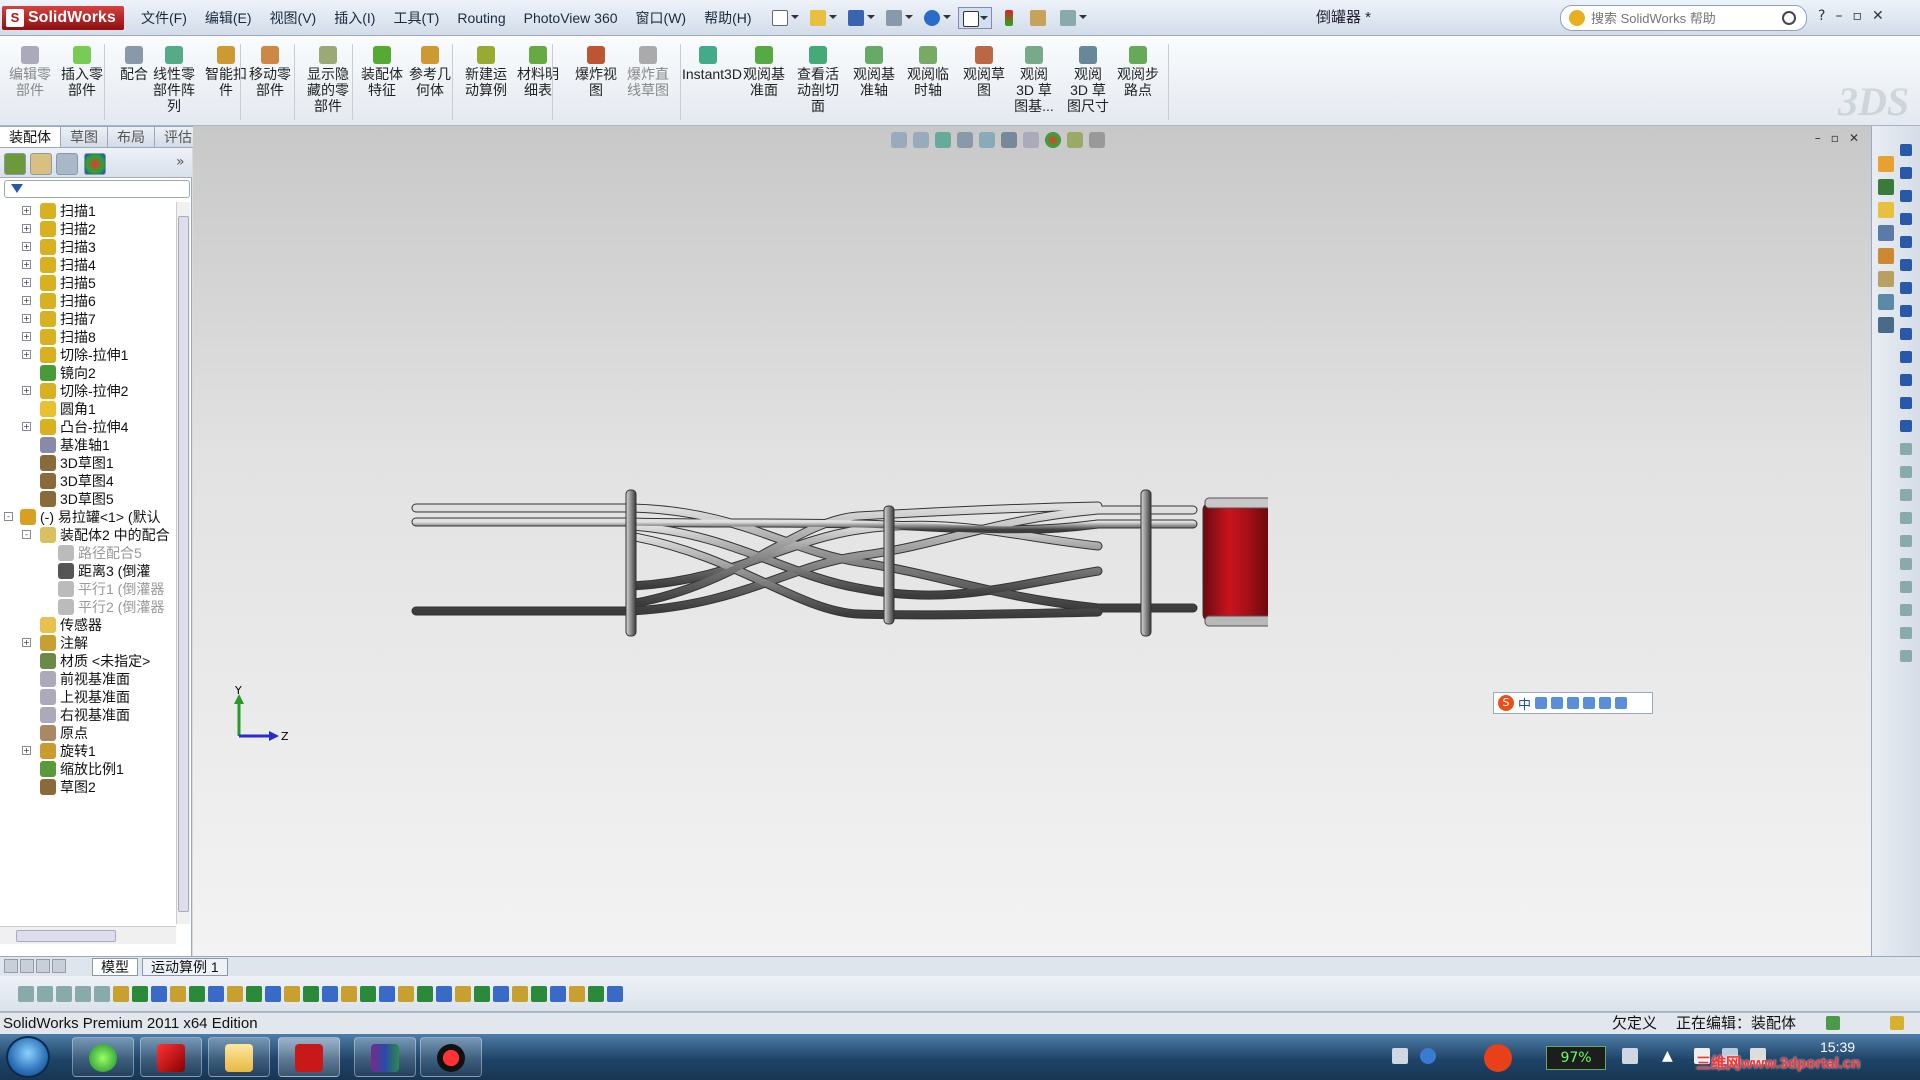  Describe the element at coordinates (88, 697) in the screenshot. I see `tree-item: 上视基准面` at that location.